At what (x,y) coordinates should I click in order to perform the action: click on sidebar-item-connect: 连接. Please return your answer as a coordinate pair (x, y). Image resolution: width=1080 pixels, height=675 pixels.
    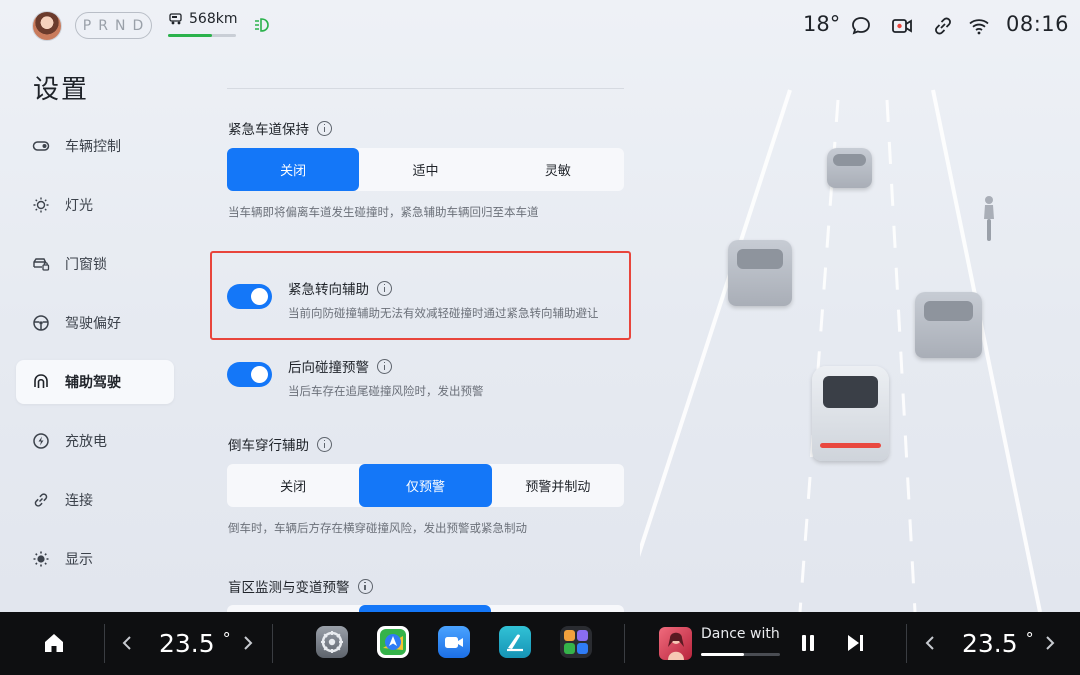
    Looking at the image, I should click on (95, 500).